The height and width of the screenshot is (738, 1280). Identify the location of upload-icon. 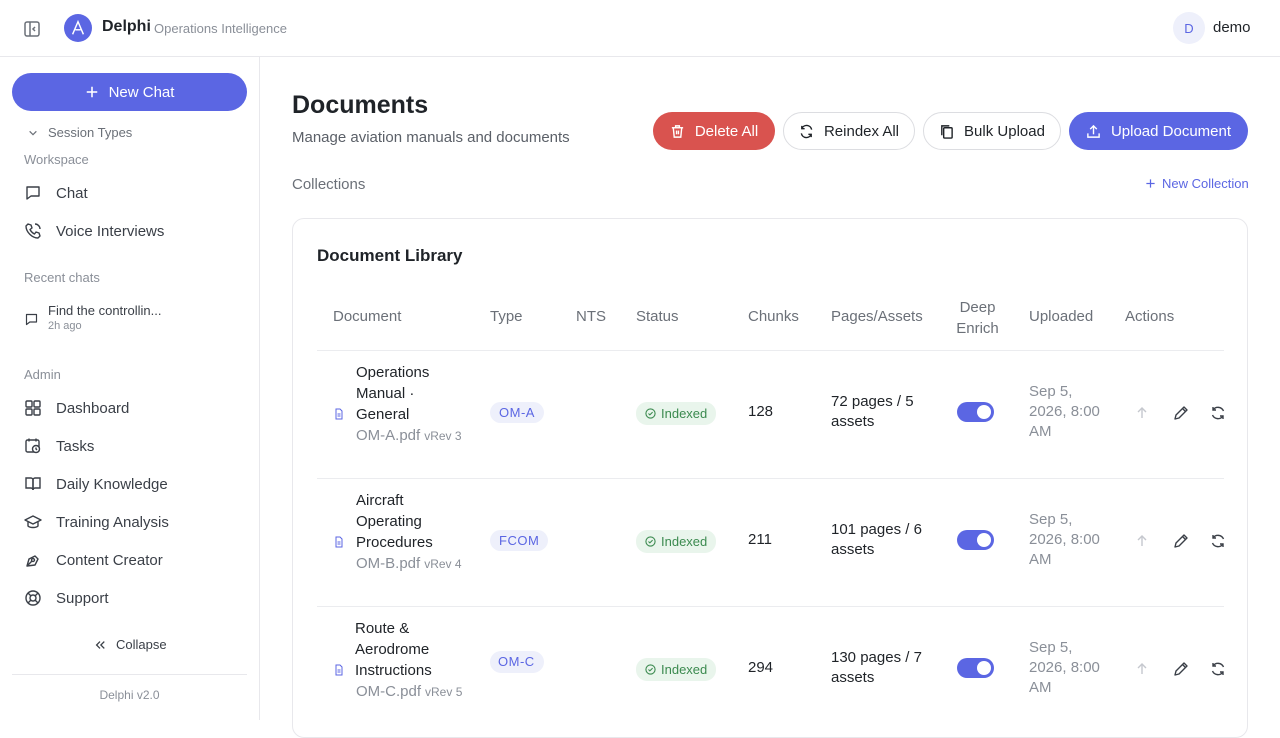
(1093, 131).